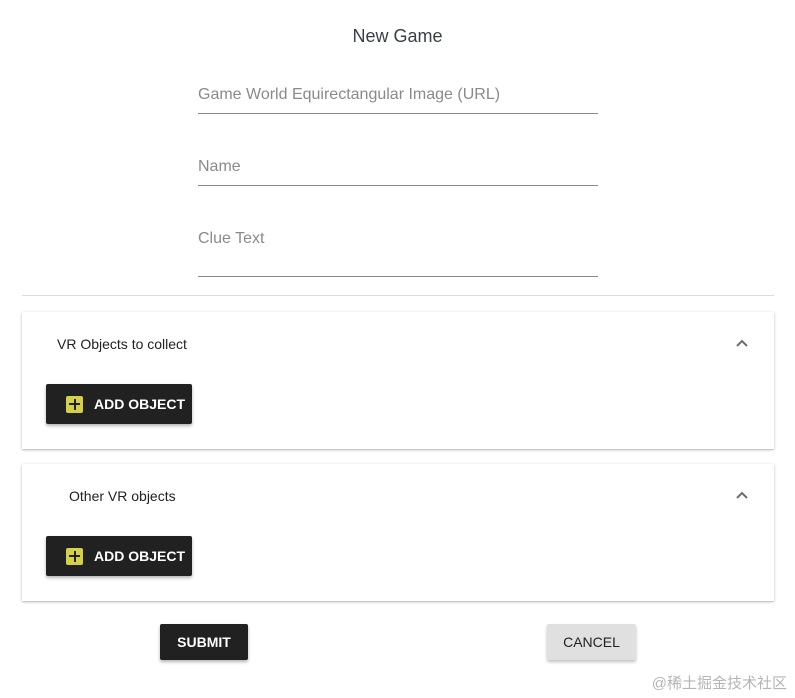 The image size is (795, 698). What do you see at coordinates (122, 344) in the screenshot?
I see `panel-title: VR Objects to collect` at bounding box center [122, 344].